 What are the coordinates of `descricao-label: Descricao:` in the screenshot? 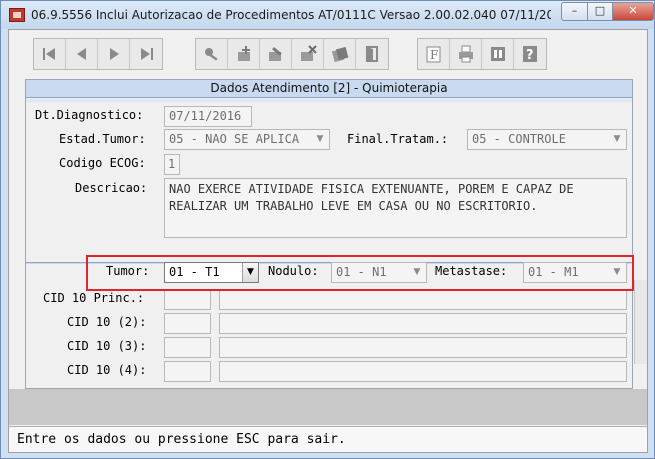 It's located at (111, 188).